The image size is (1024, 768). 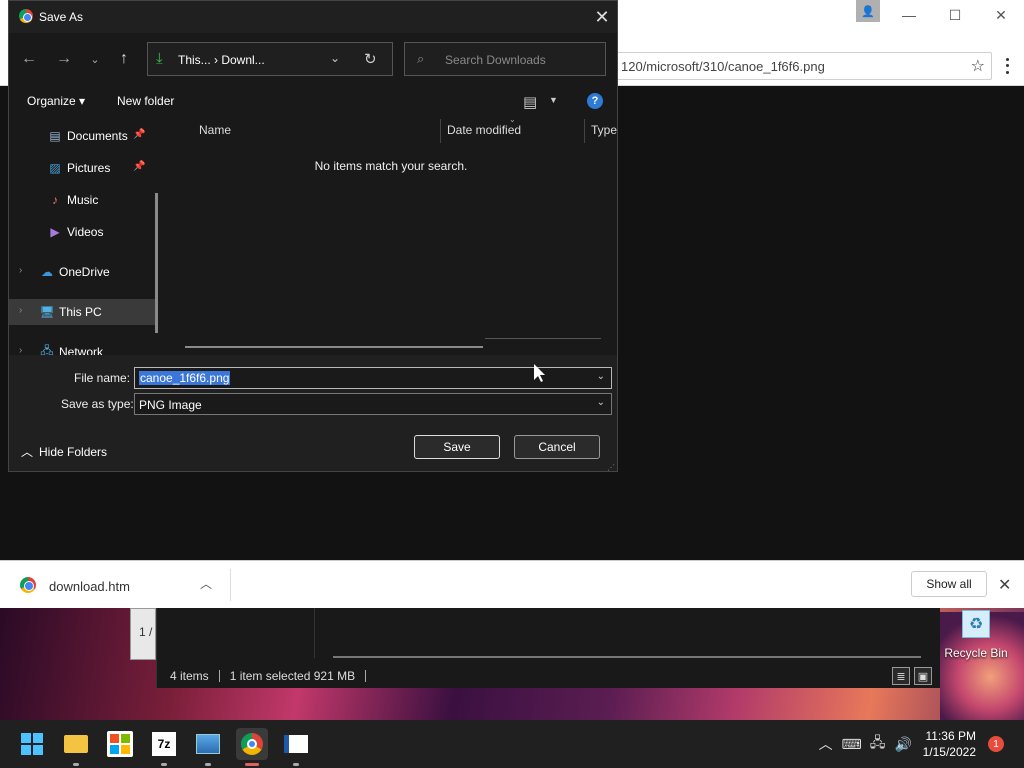 What do you see at coordinates (64, 451) in the screenshot?
I see `hide-folders-button: ︿ Hide Folders` at bounding box center [64, 451].